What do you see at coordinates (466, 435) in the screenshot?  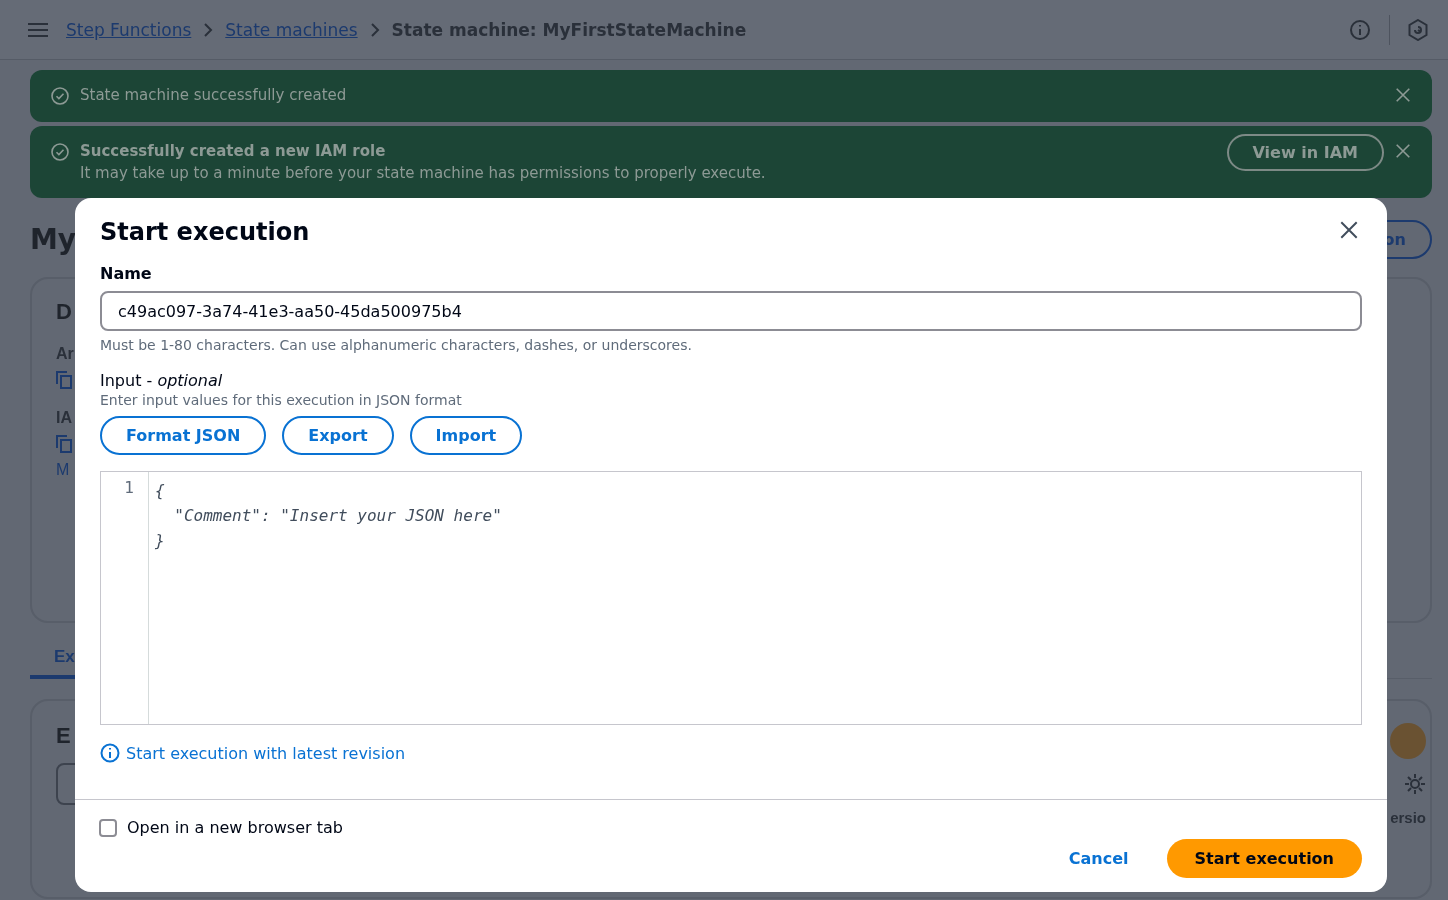 I see `outline-button: Import` at bounding box center [466, 435].